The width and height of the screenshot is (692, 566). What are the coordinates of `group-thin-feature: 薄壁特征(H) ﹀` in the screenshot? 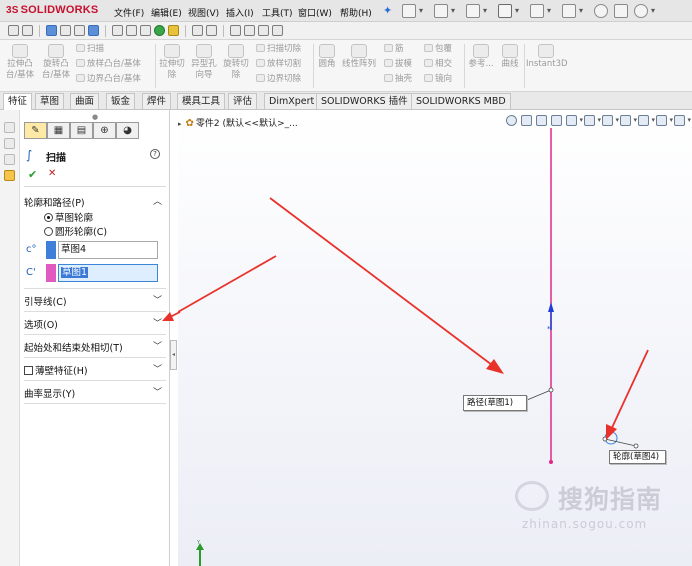 It's located at (95, 369).